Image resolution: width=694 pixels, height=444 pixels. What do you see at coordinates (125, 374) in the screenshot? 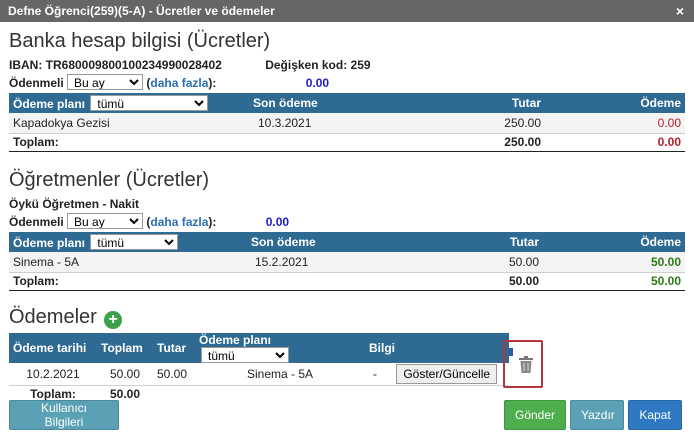
I see `pay-total: 50.00` at bounding box center [125, 374].